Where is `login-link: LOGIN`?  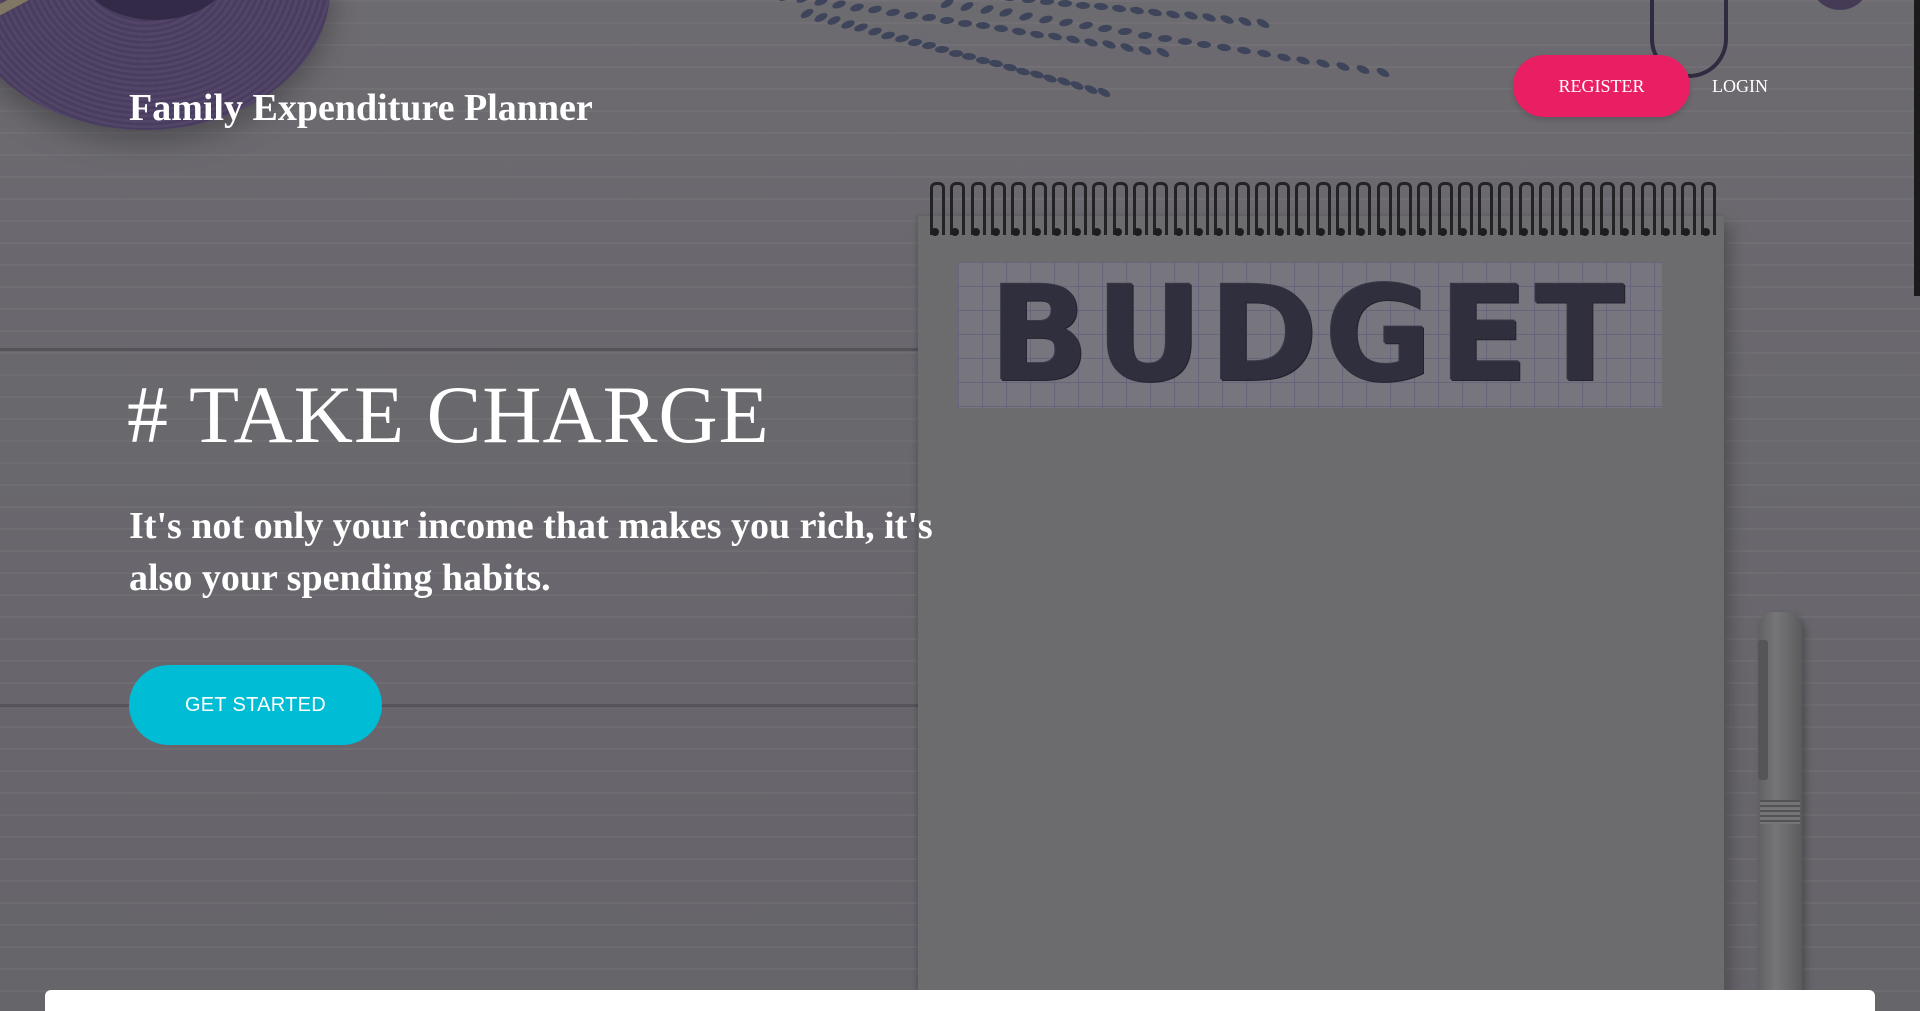 login-link: LOGIN is located at coordinates (1740, 86).